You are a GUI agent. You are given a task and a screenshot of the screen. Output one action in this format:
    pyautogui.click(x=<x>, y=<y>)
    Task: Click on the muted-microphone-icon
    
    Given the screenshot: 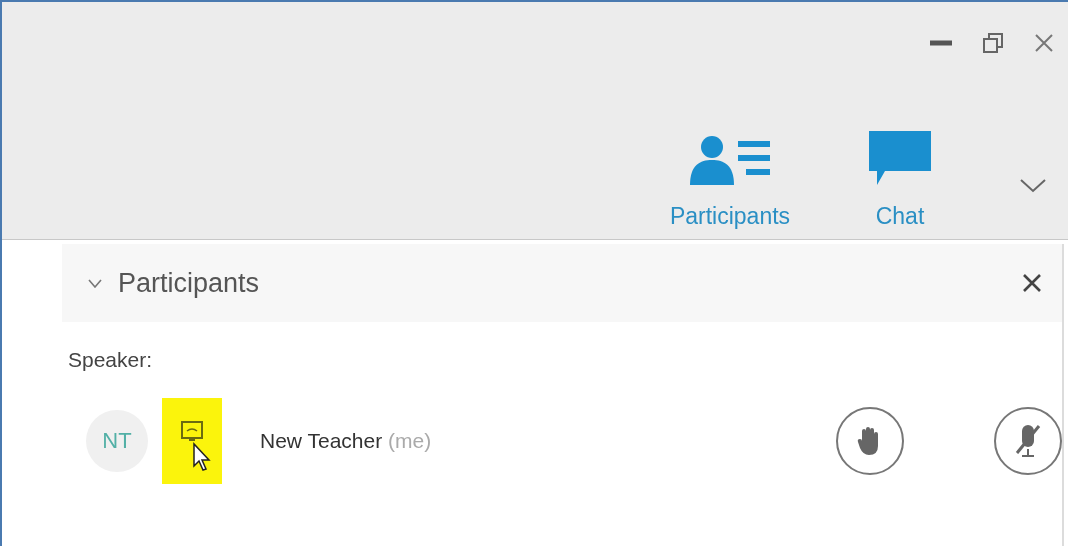 What is the action you would take?
    pyautogui.click(x=1028, y=440)
    